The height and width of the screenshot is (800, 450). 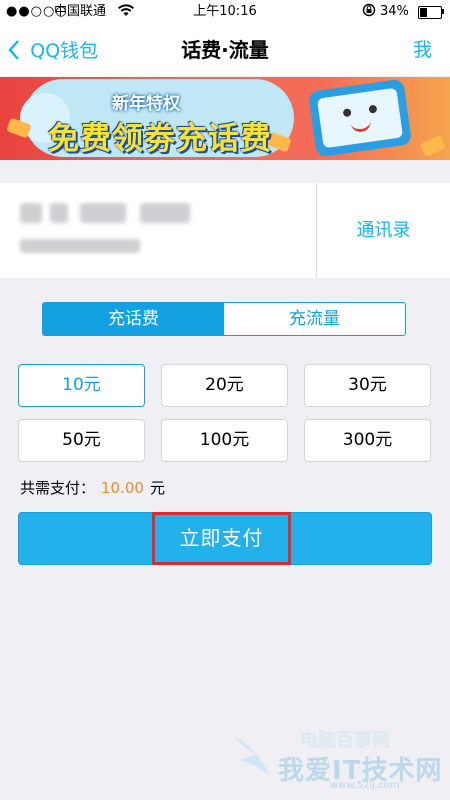 What do you see at coordinates (133, 319) in the screenshot?
I see `tab-phone-credit: 充话费` at bounding box center [133, 319].